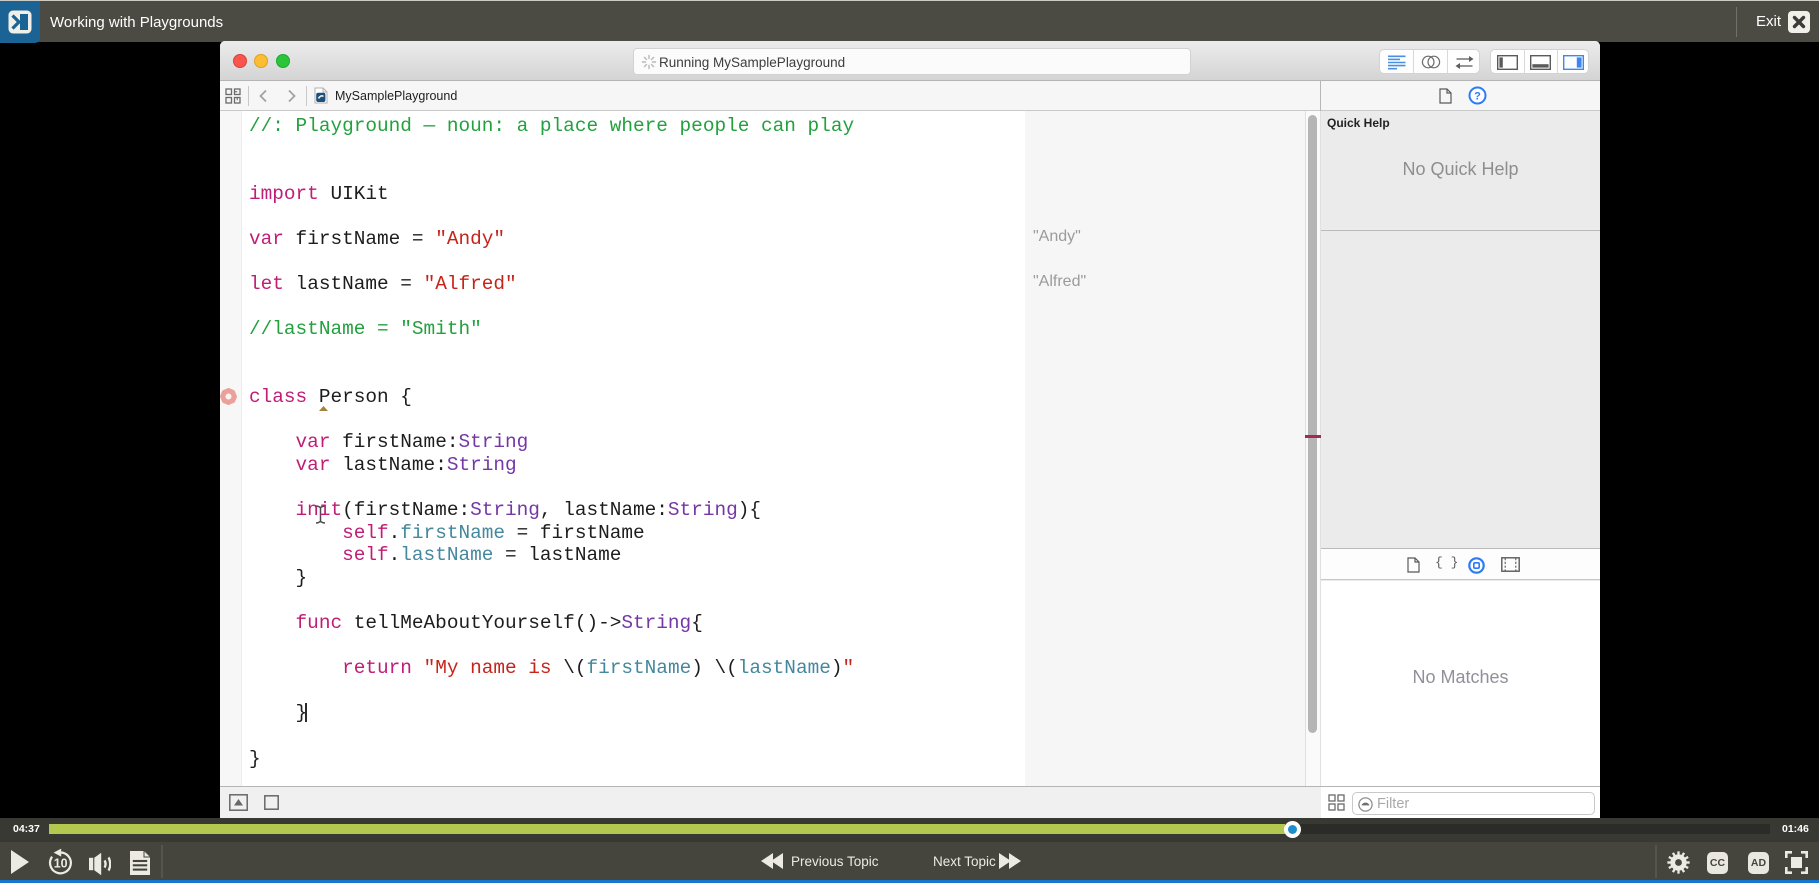 The image size is (1819, 883). Describe the element at coordinates (61, 864) in the screenshot. I see `svg-text: 10` at that location.